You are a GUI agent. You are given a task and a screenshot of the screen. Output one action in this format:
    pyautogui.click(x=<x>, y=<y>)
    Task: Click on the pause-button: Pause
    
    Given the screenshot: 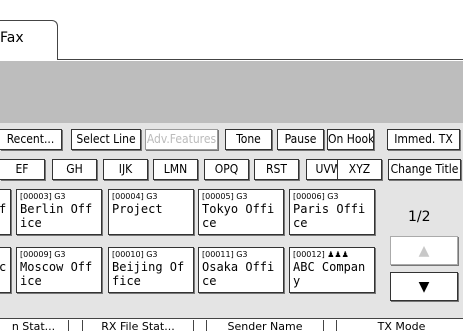 What is the action you would take?
    pyautogui.click(x=300, y=139)
    